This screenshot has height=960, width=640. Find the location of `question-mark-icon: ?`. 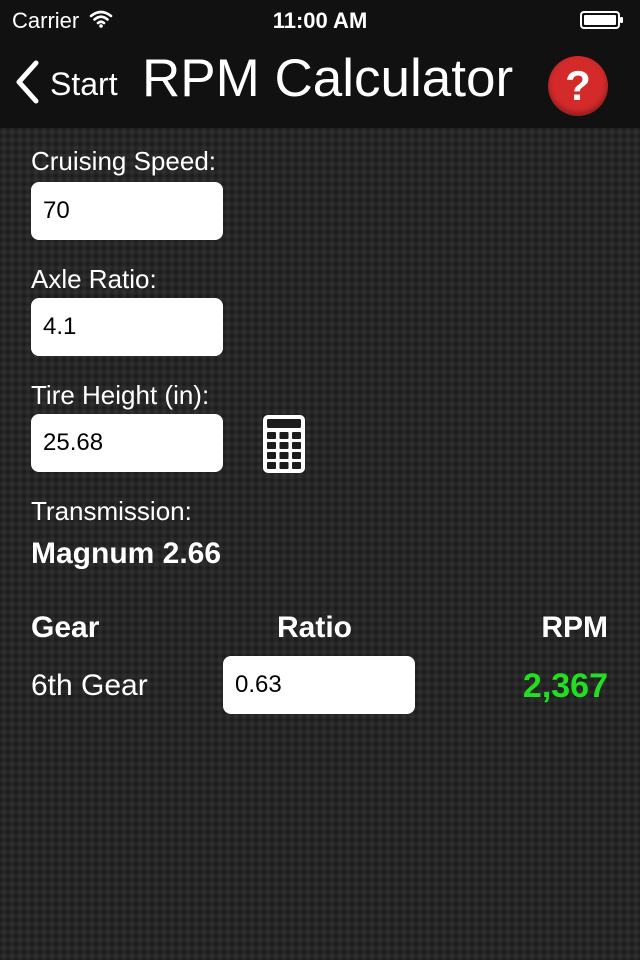

question-mark-icon: ? is located at coordinates (578, 85).